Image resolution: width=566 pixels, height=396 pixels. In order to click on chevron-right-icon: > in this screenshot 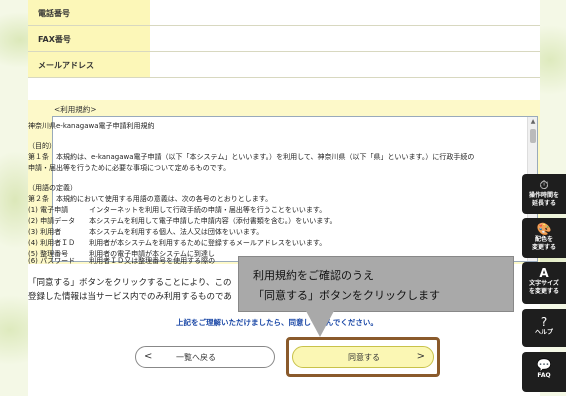, I will do `click(420, 356)`.